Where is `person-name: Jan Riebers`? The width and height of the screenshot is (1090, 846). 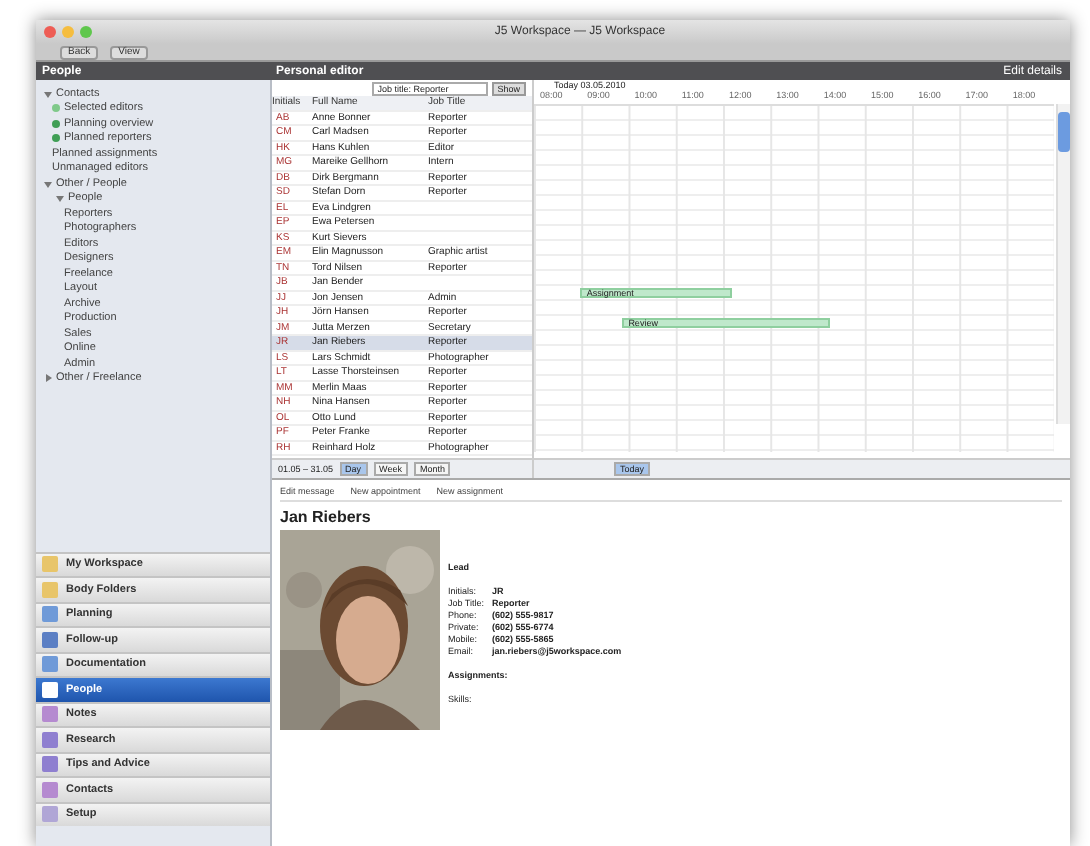 person-name: Jan Riebers is located at coordinates (326, 517).